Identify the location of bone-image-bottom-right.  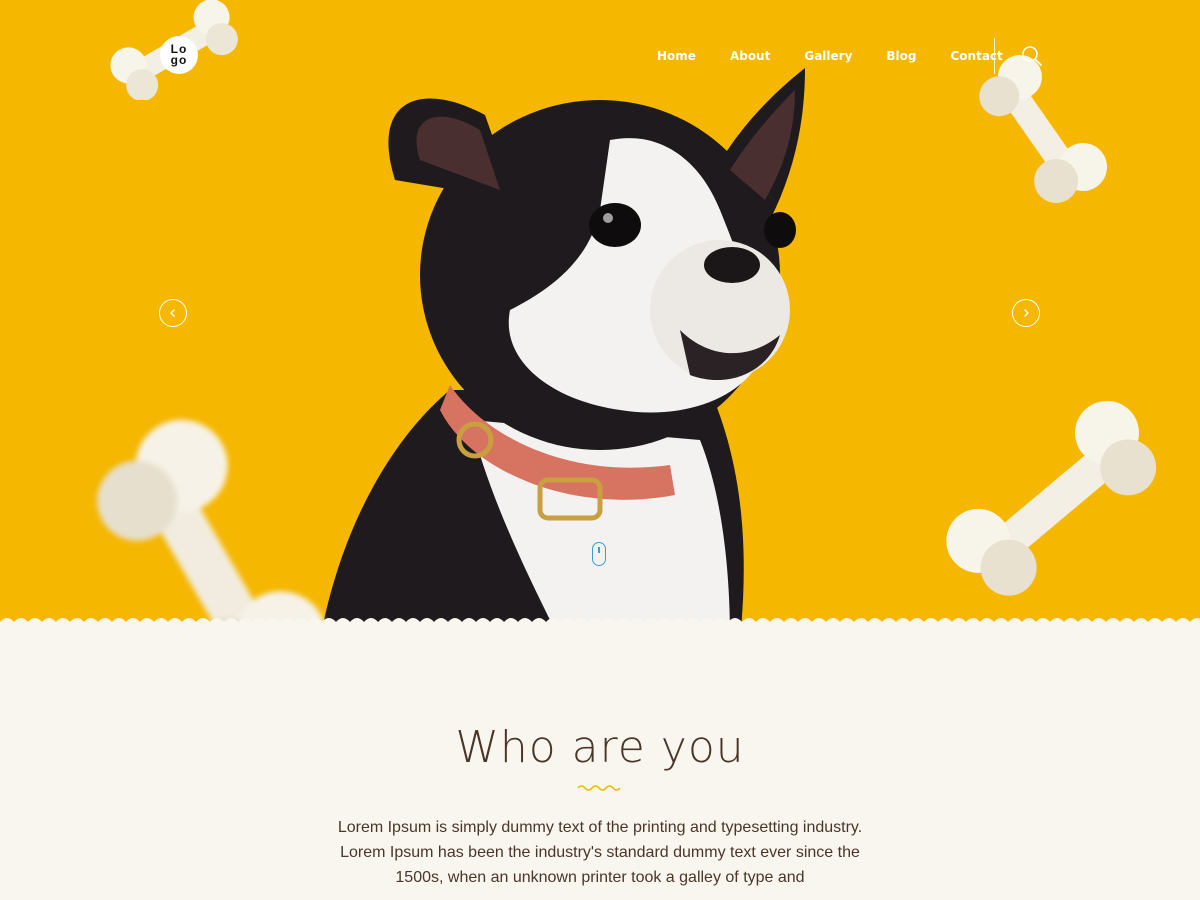
(1051, 498).